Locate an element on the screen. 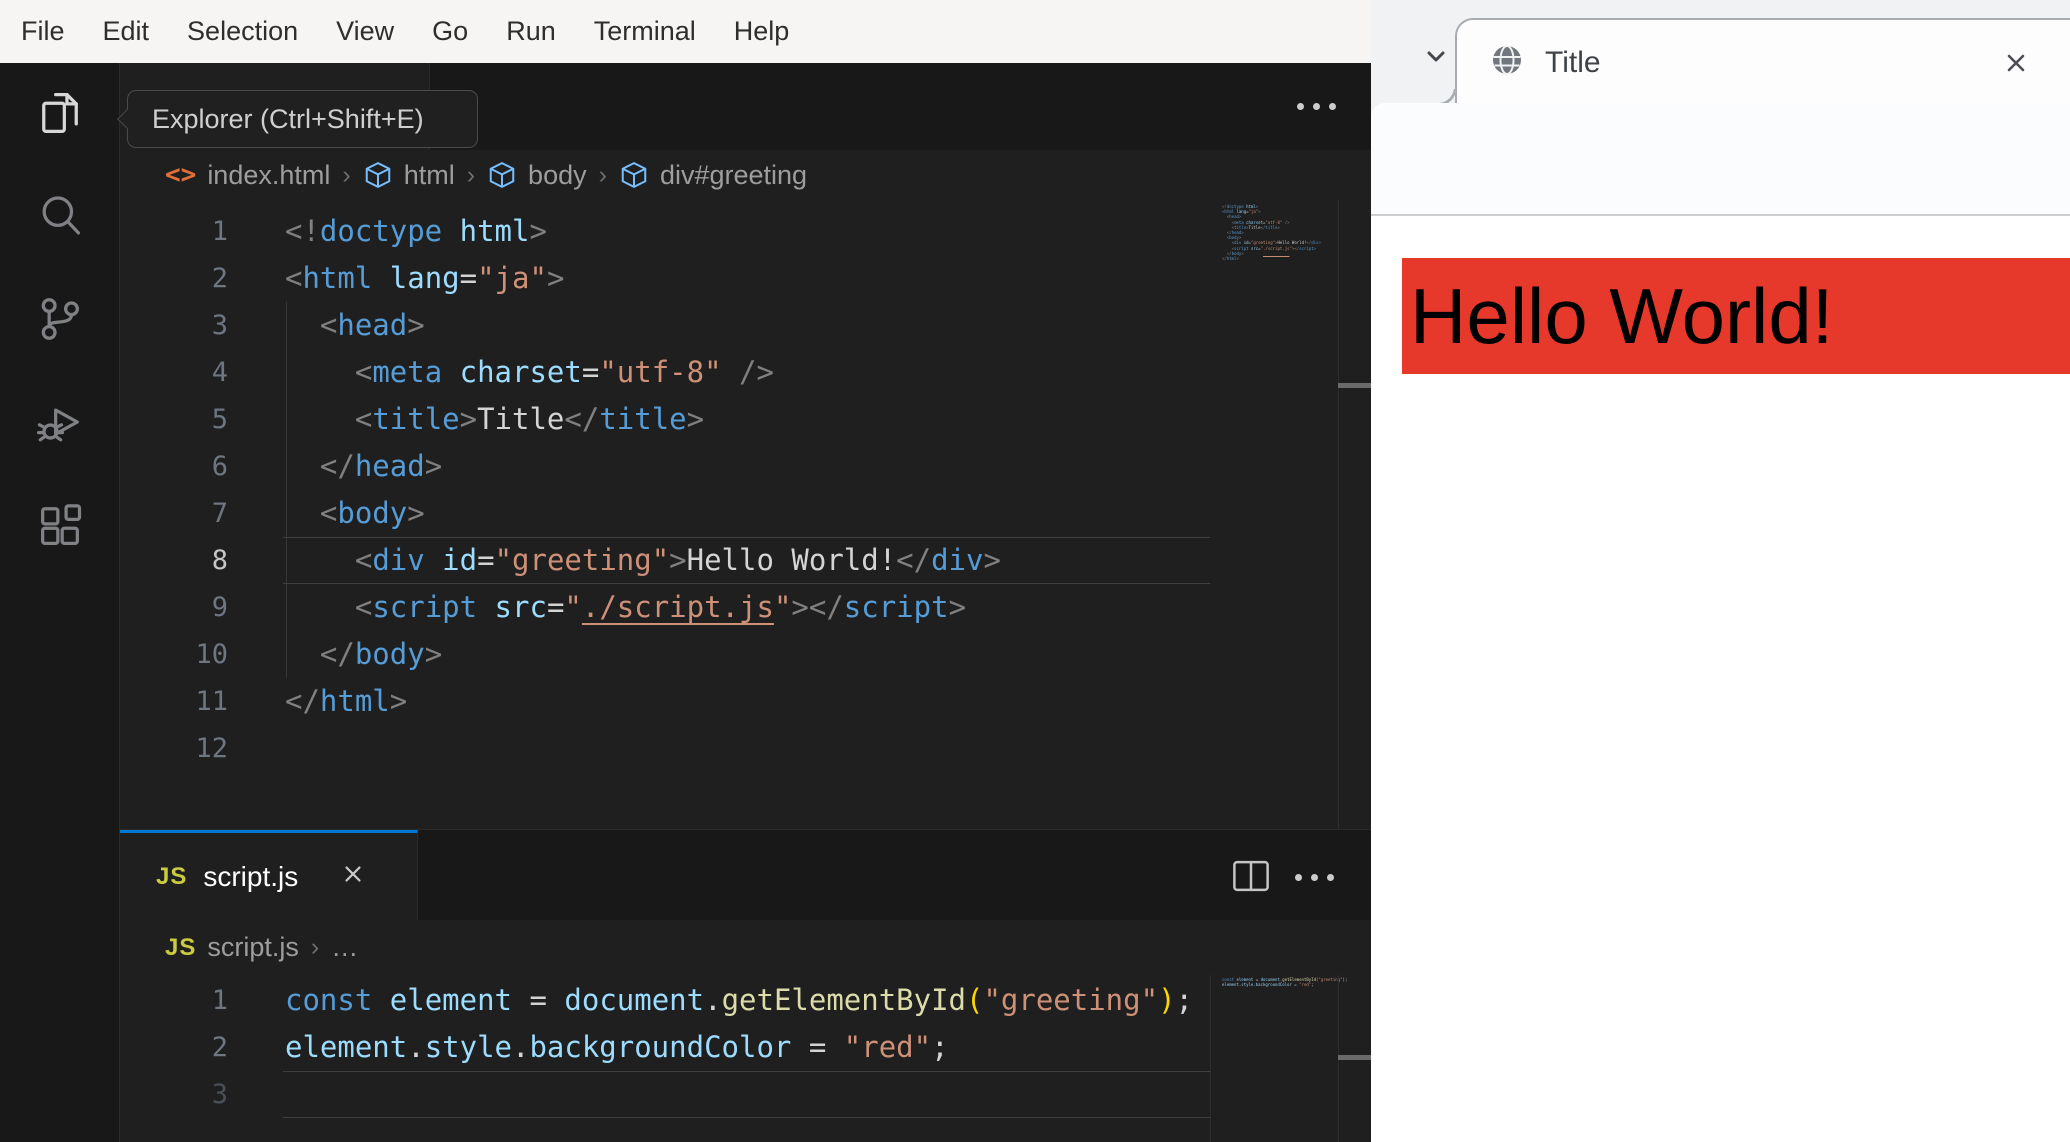 Image resolution: width=2070 pixels, height=1142 pixels. line-number: 8 is located at coordinates (219, 560).